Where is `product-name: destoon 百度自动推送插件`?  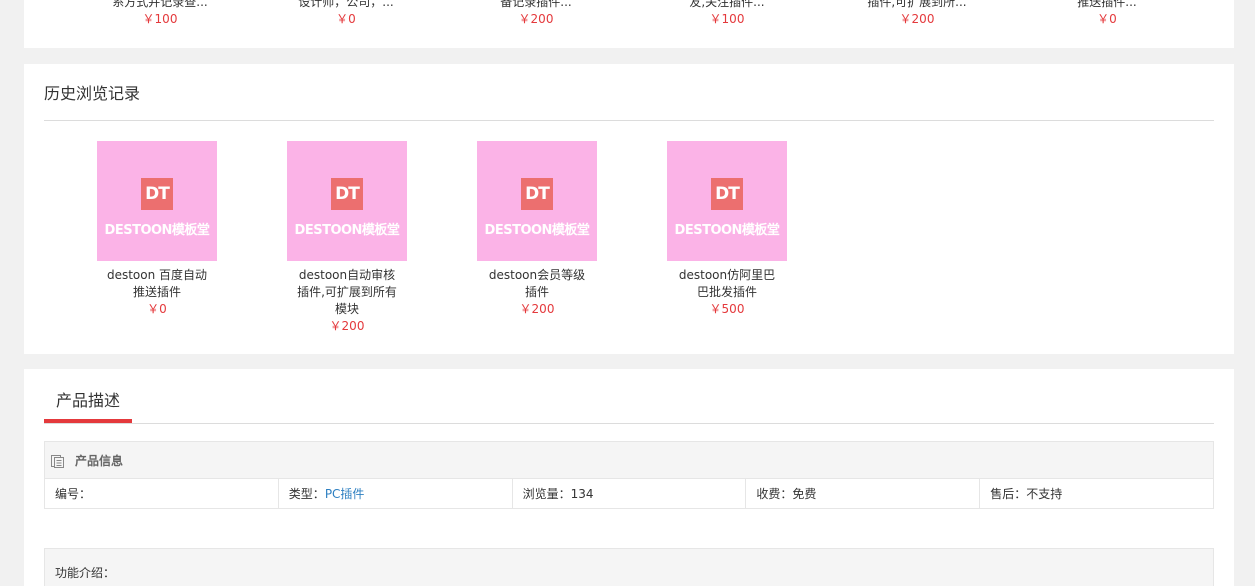
product-name: destoon 百度自动推送插件 is located at coordinates (157, 284).